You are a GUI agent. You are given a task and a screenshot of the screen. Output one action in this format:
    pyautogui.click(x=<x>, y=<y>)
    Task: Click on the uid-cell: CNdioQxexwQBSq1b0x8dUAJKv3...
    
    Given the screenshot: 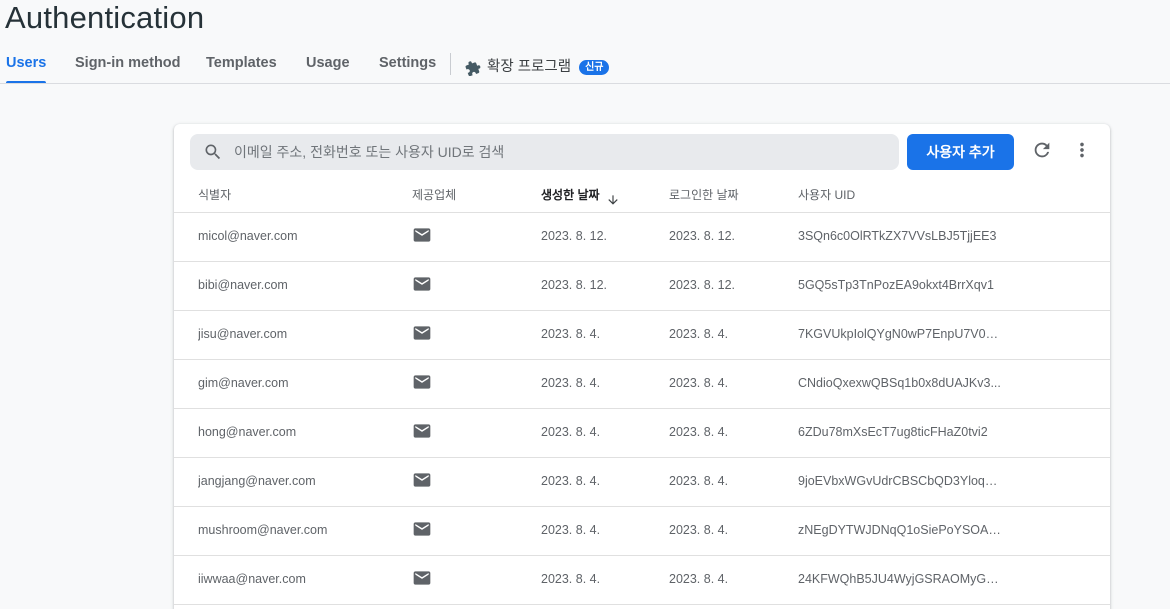 What is the action you would take?
    pyautogui.click(x=899, y=383)
    